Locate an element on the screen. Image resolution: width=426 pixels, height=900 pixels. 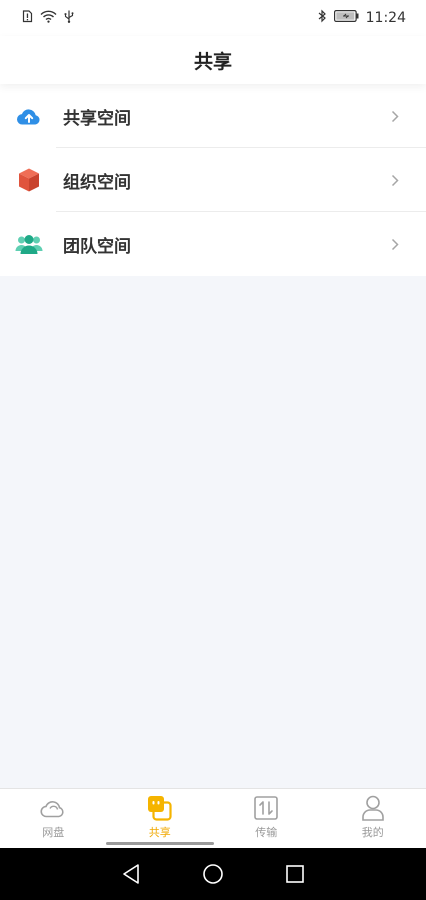
tab-label: 我的 is located at coordinates (372, 832).